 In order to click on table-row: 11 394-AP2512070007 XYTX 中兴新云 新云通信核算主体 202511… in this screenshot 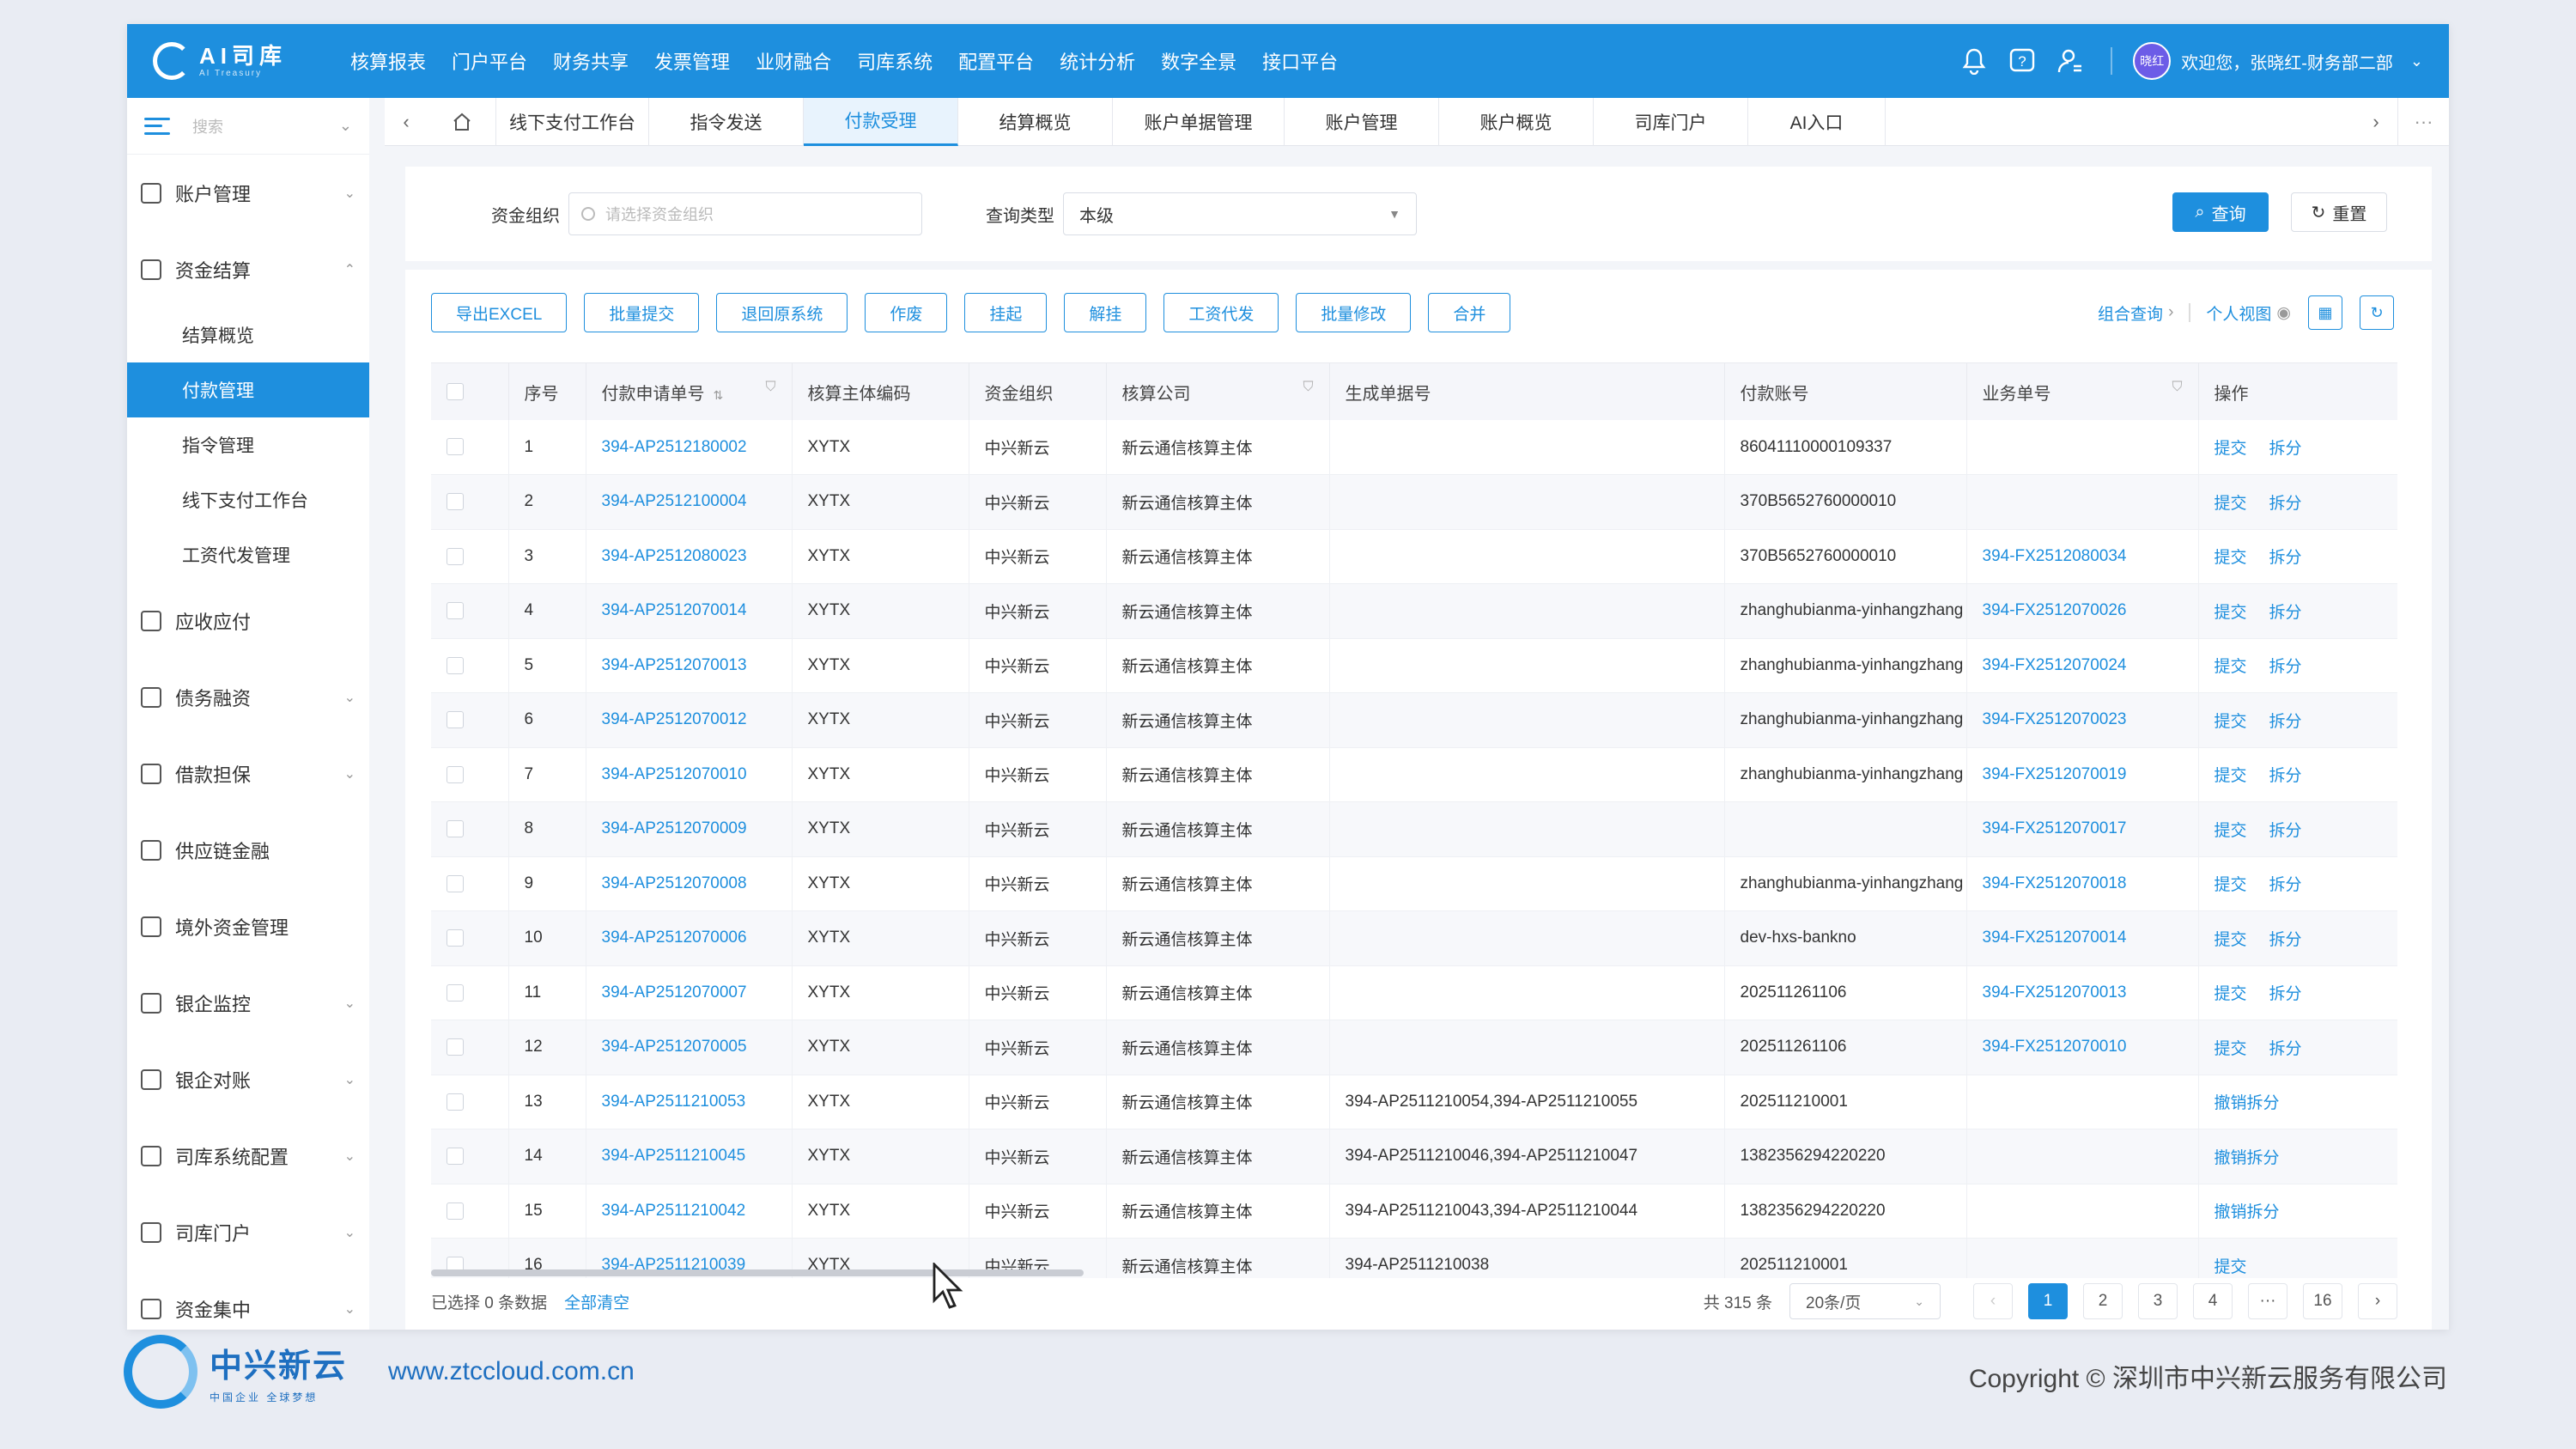, I will do `click(1414, 992)`.